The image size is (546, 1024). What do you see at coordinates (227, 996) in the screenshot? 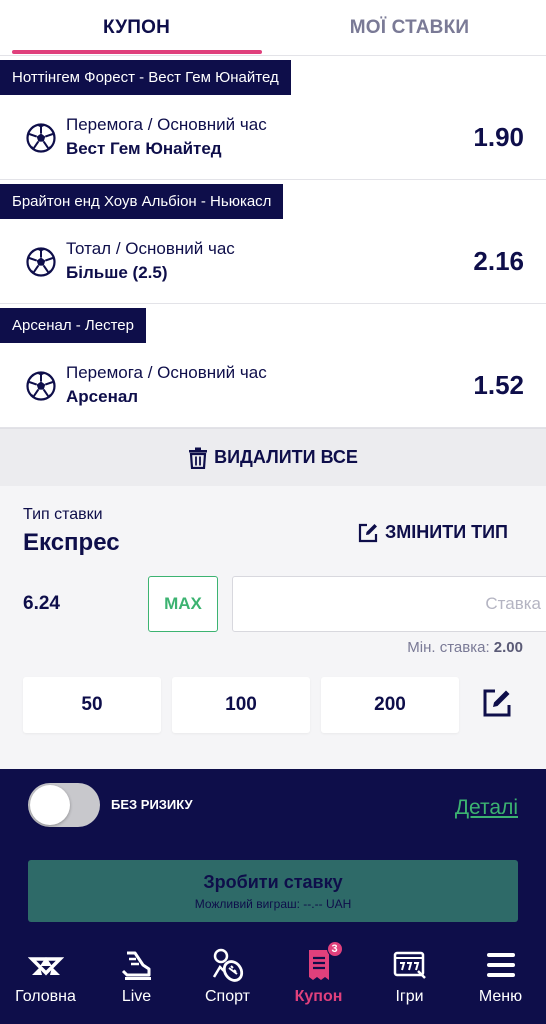
I see `nav-sport-label: Спорт` at bounding box center [227, 996].